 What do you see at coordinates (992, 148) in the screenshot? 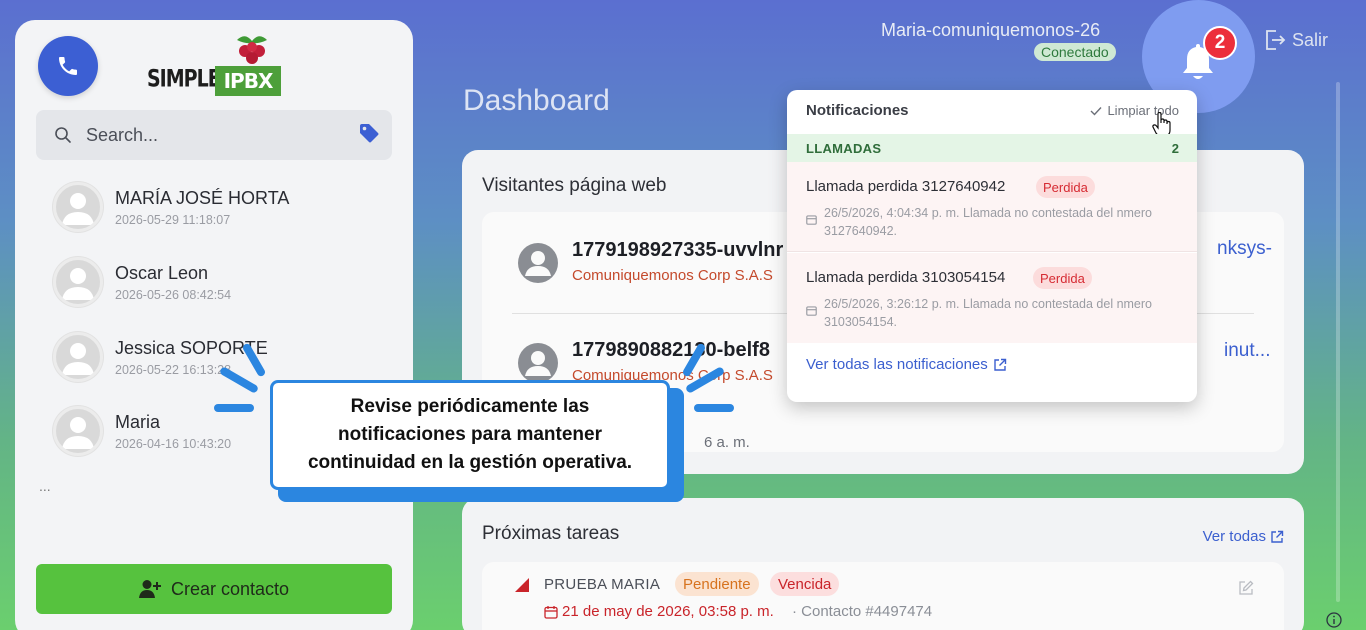
I see `calls-section-header: LLAMADAS 2` at bounding box center [992, 148].